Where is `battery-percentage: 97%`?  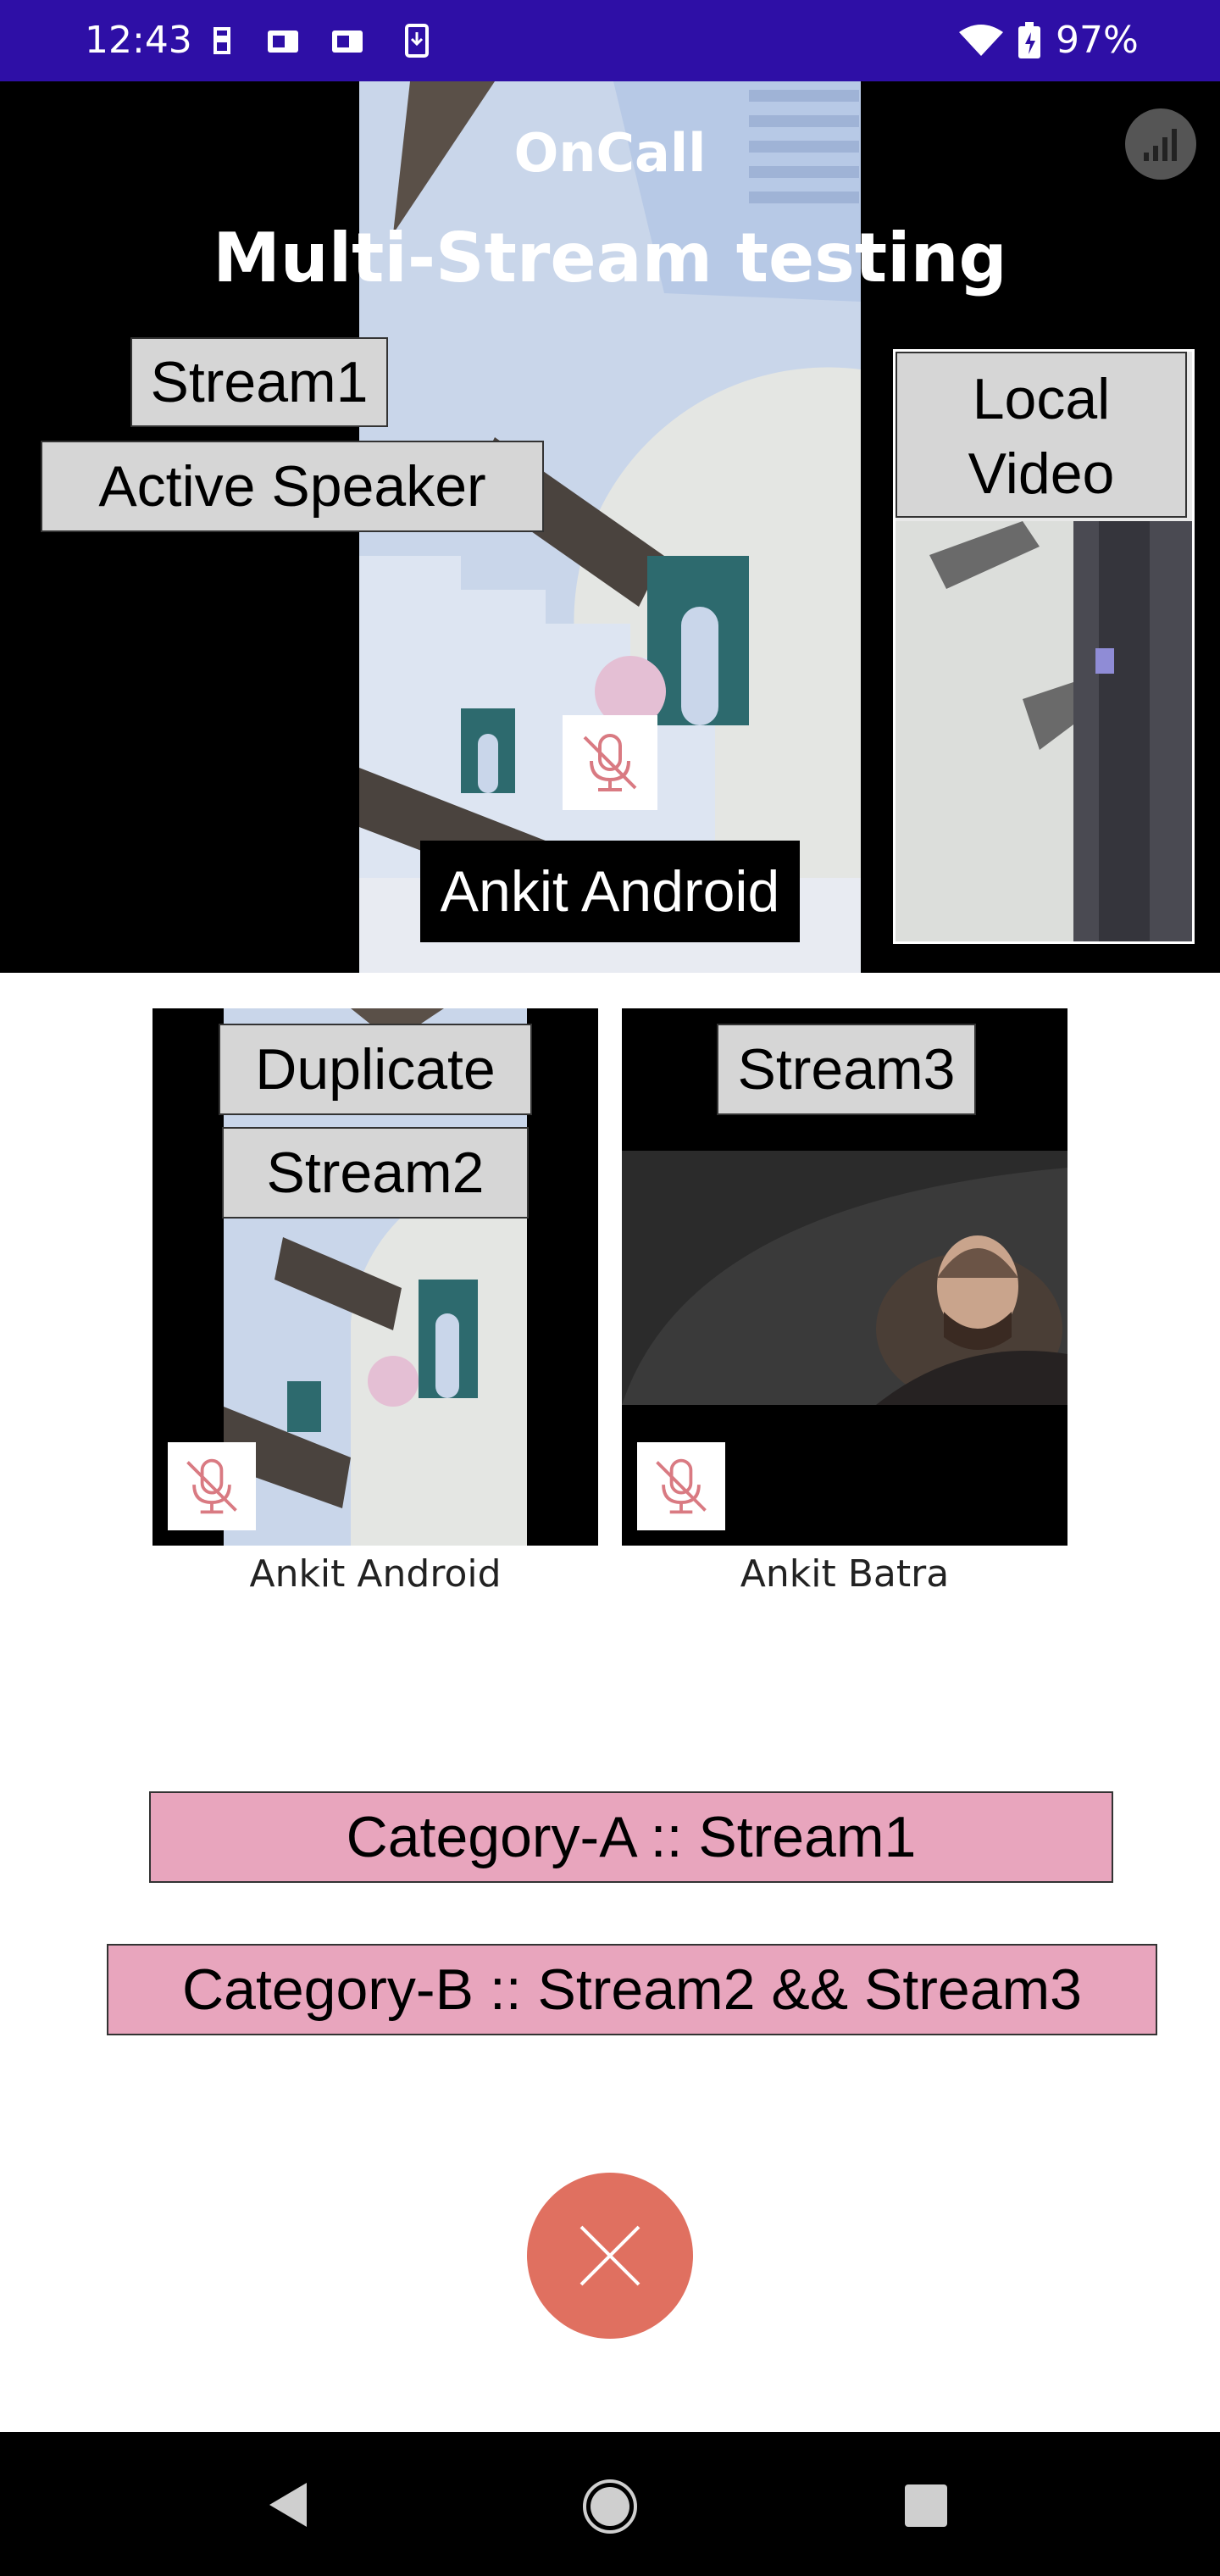 battery-percentage: 97% is located at coordinates (1097, 40).